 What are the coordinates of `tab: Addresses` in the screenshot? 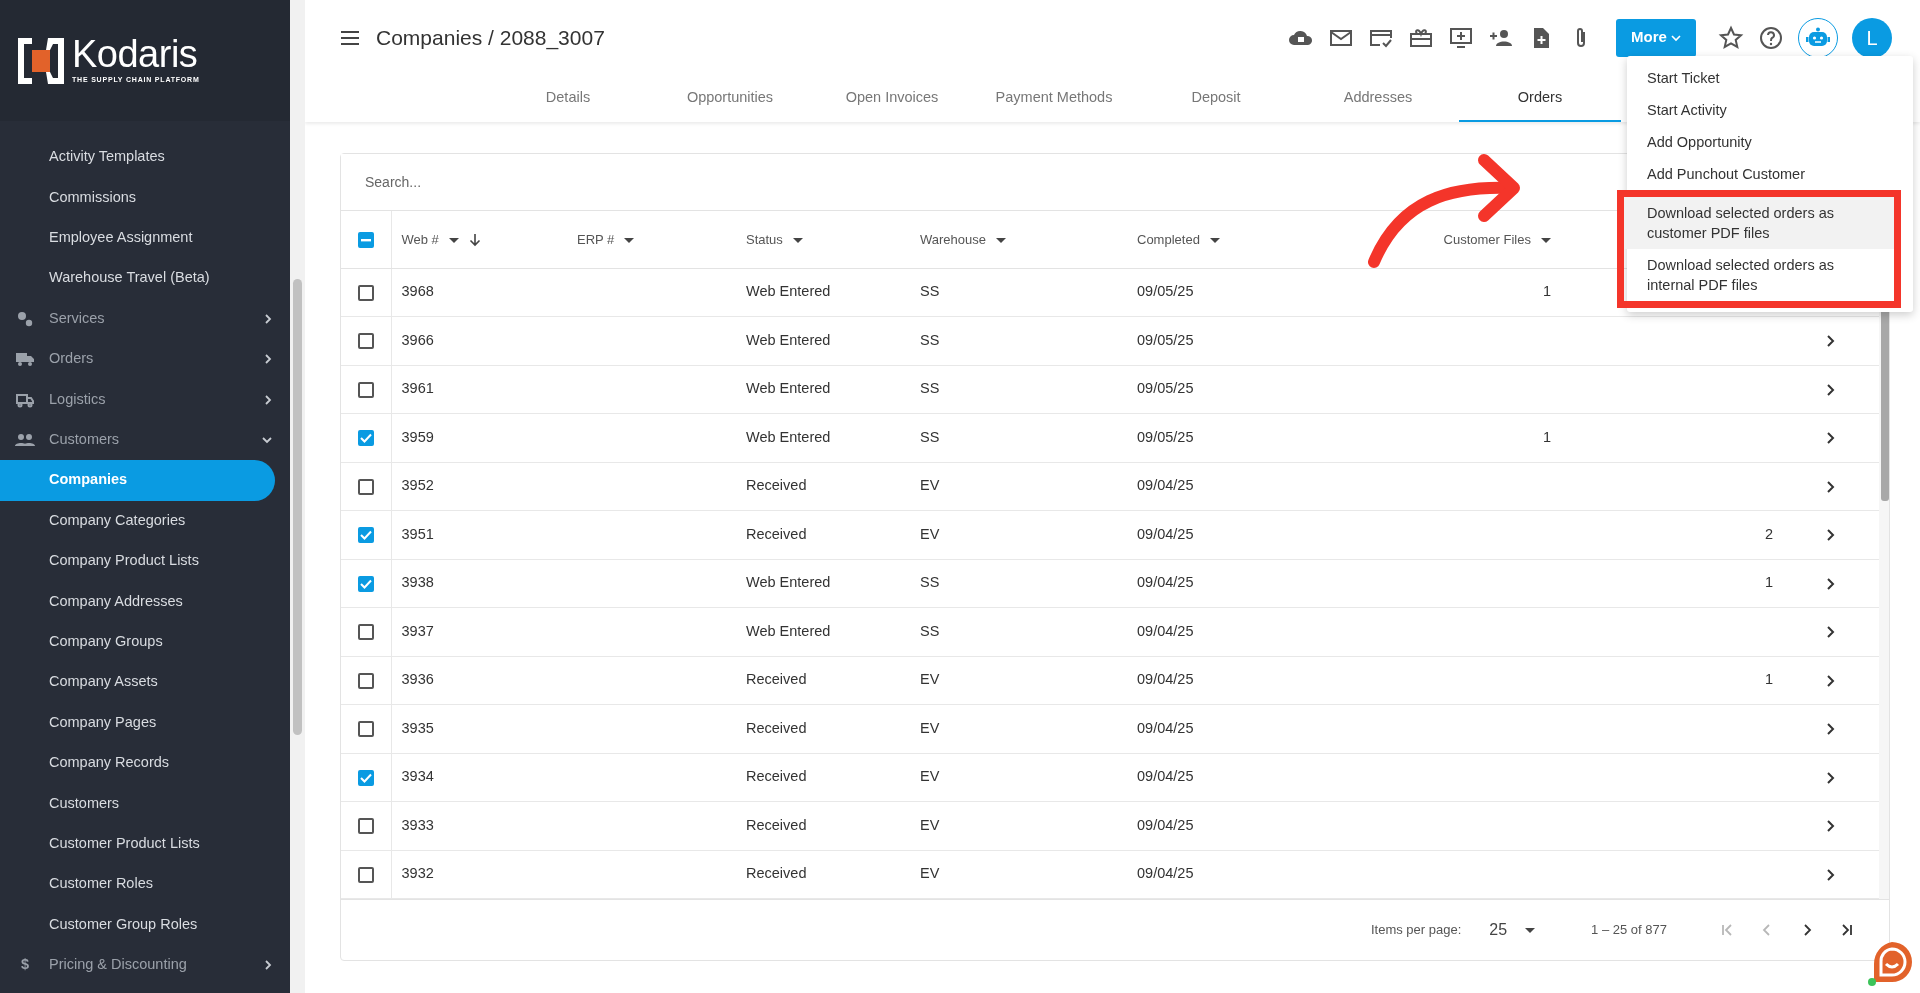 It's located at (1378, 98).